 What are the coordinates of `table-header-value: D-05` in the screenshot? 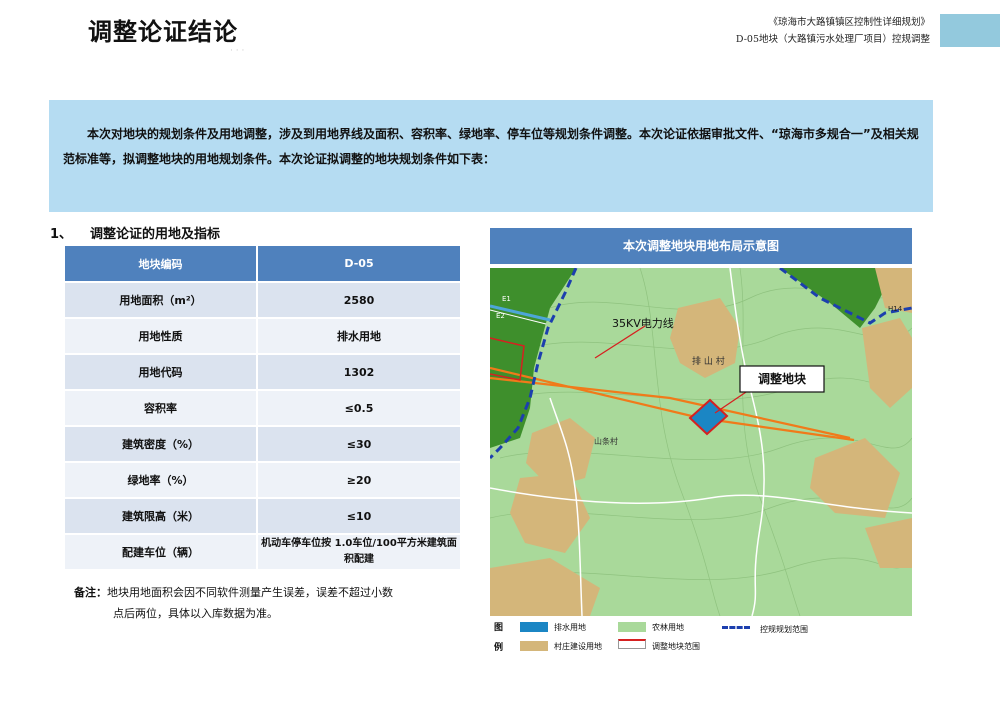 It's located at (359, 264).